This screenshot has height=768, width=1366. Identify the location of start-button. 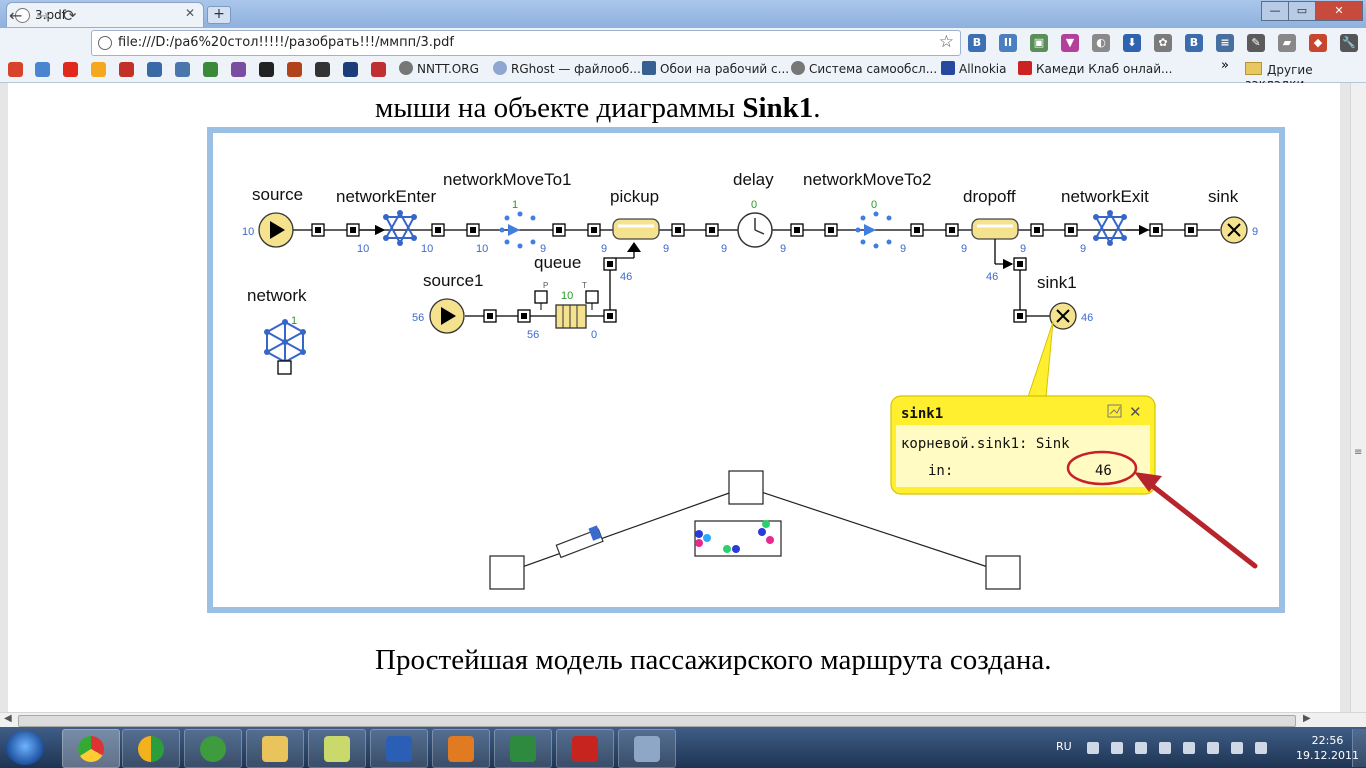
(25, 748).